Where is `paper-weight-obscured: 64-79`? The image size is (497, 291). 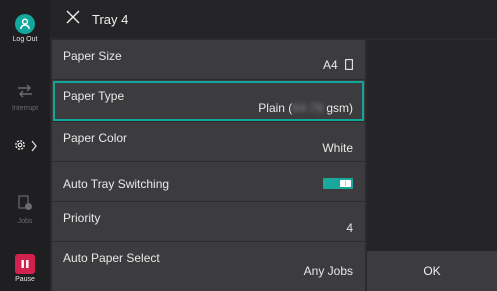 paper-weight-obscured: 64-79 is located at coordinates (307, 108).